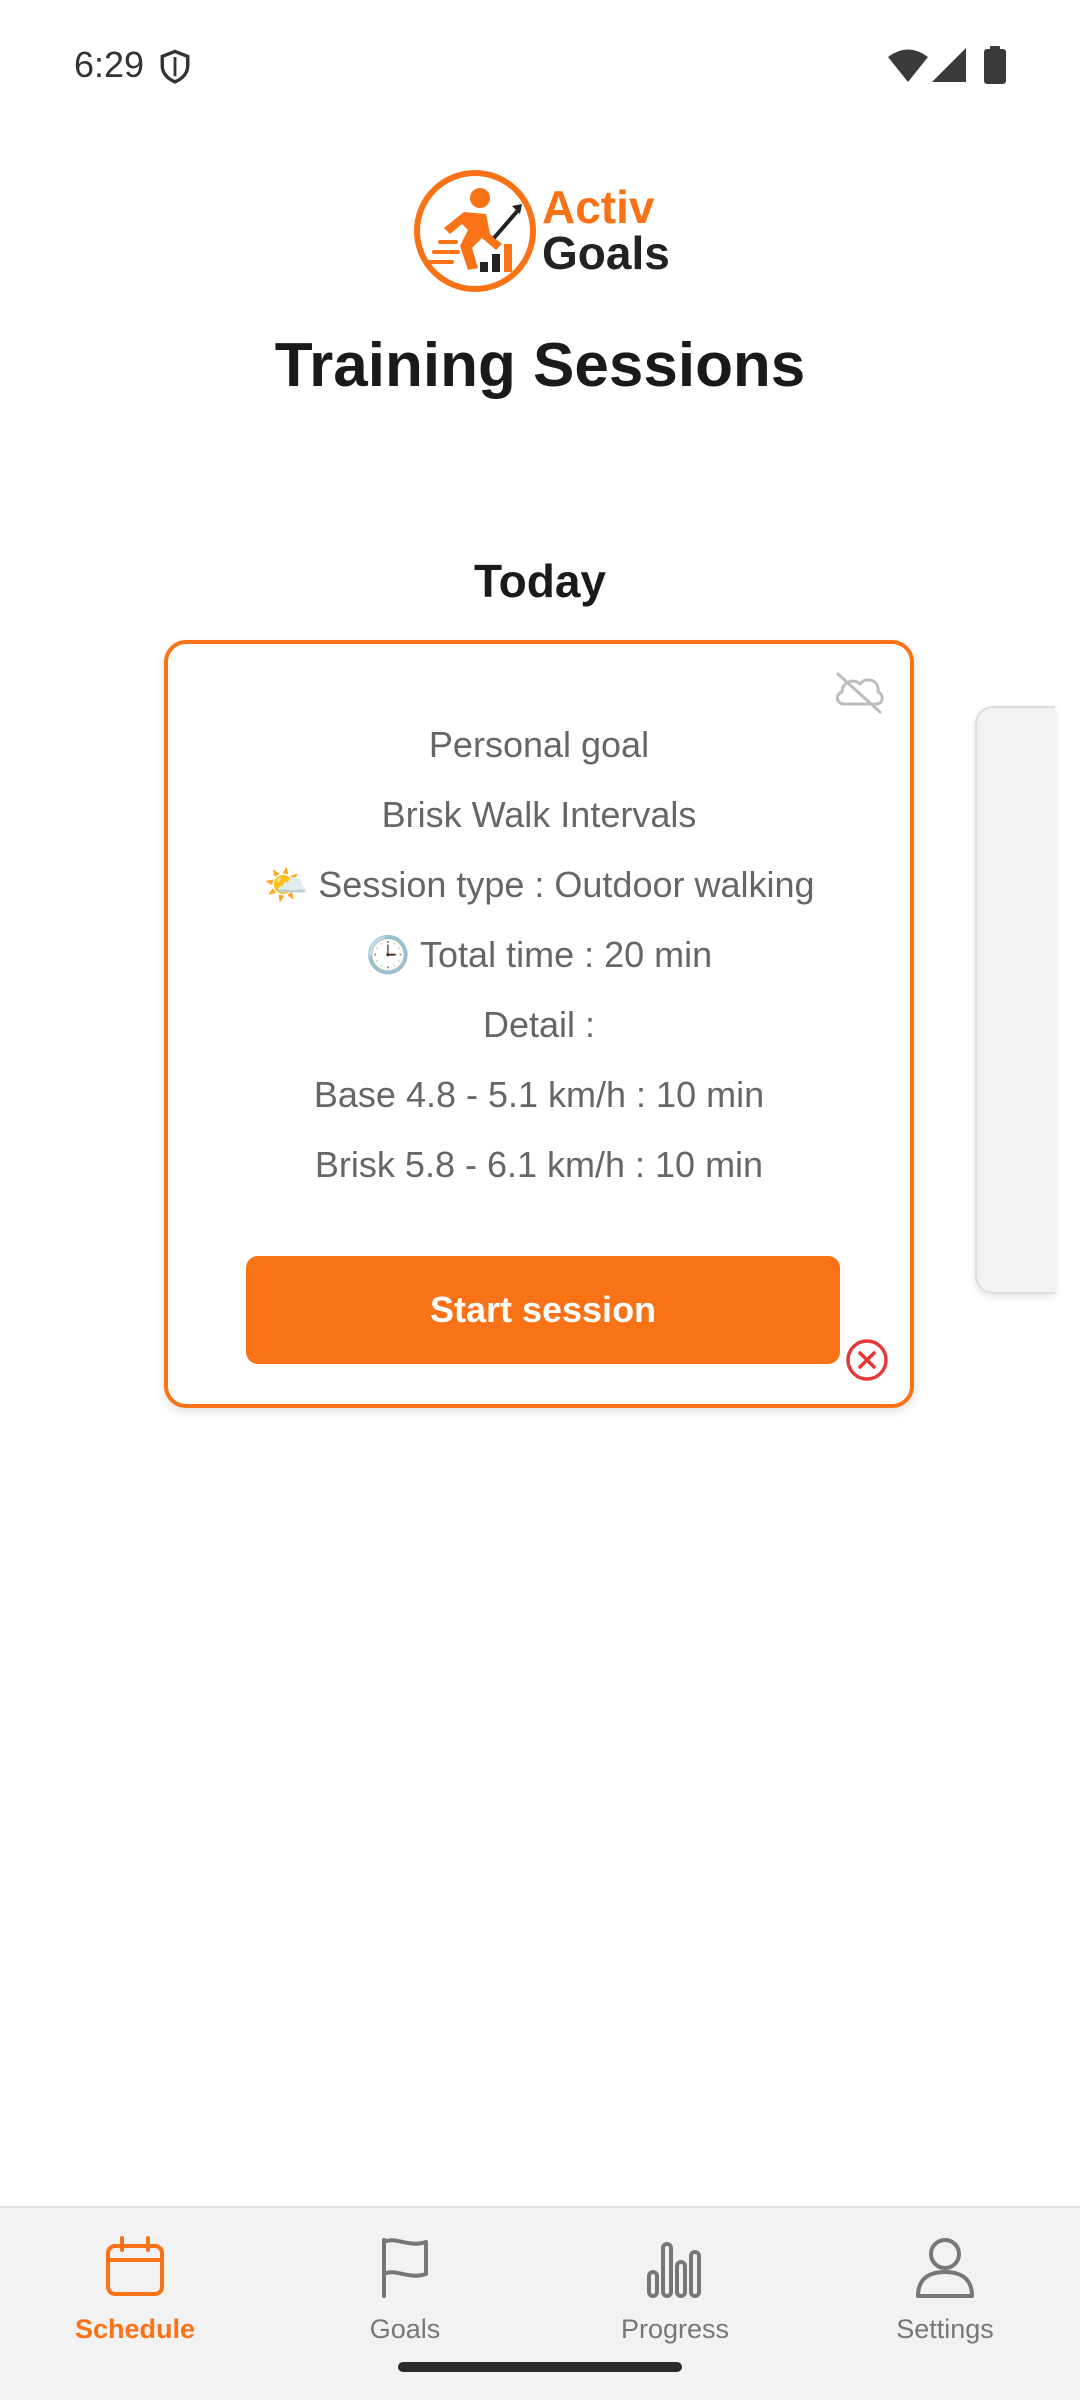  Describe the element at coordinates (539, 1164) in the screenshot. I see `session-detail-brisk: Brisk 5.8 - 6.1 km/h : 10 min` at that location.